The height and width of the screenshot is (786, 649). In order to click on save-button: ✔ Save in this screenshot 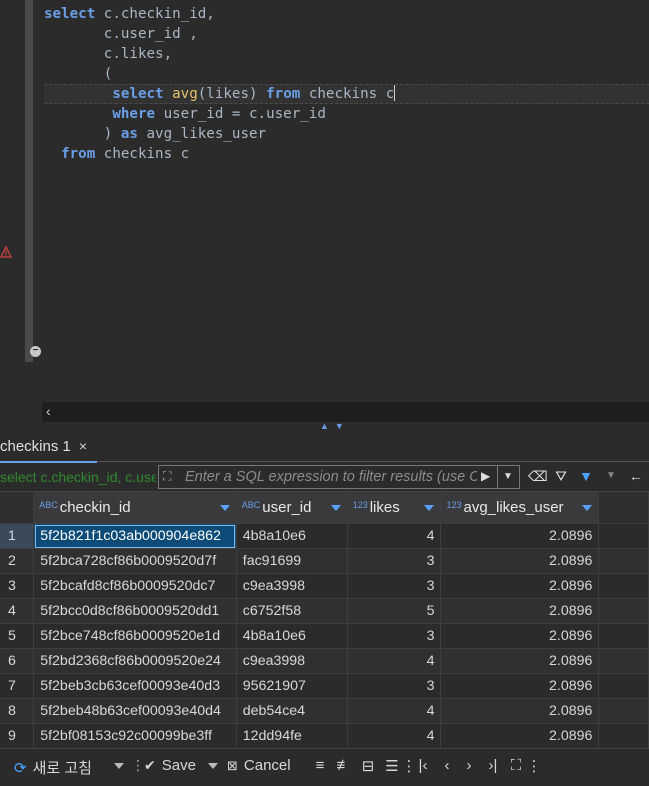, I will do `click(170, 765)`.